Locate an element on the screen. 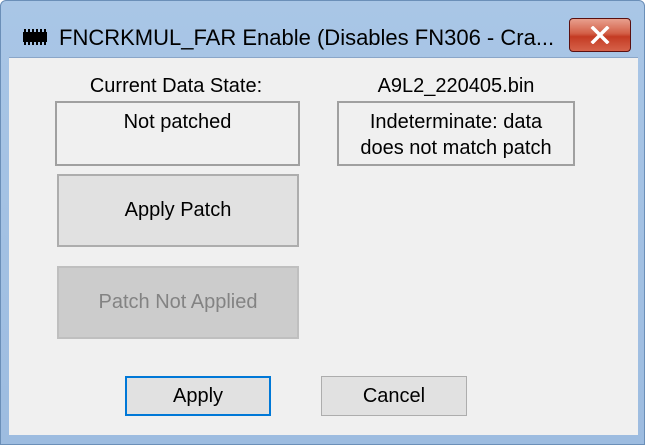 Image resolution: width=645 pixels, height=445 pixels. chip-icon is located at coordinates (35, 37).